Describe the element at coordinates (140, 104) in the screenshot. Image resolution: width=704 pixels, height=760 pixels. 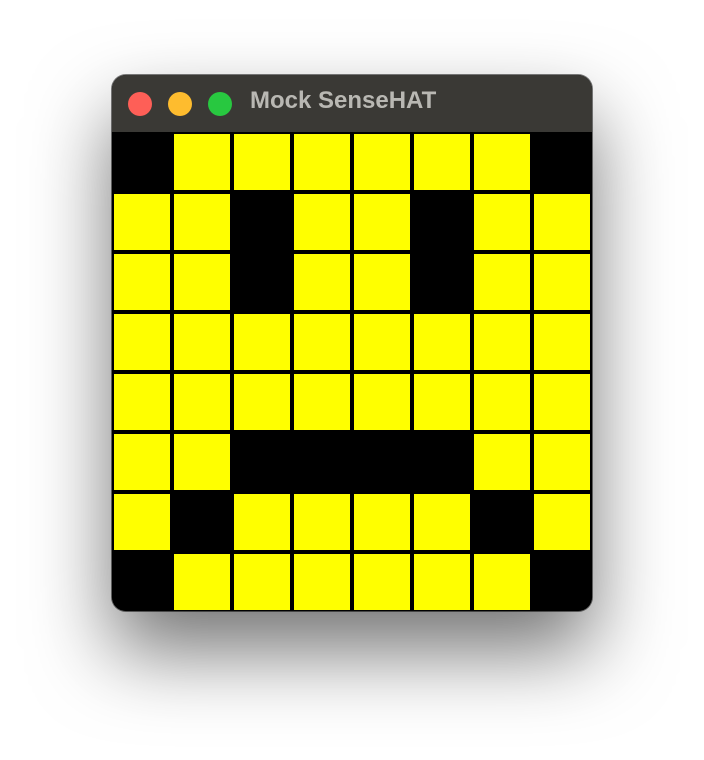
I see `close-button` at that location.